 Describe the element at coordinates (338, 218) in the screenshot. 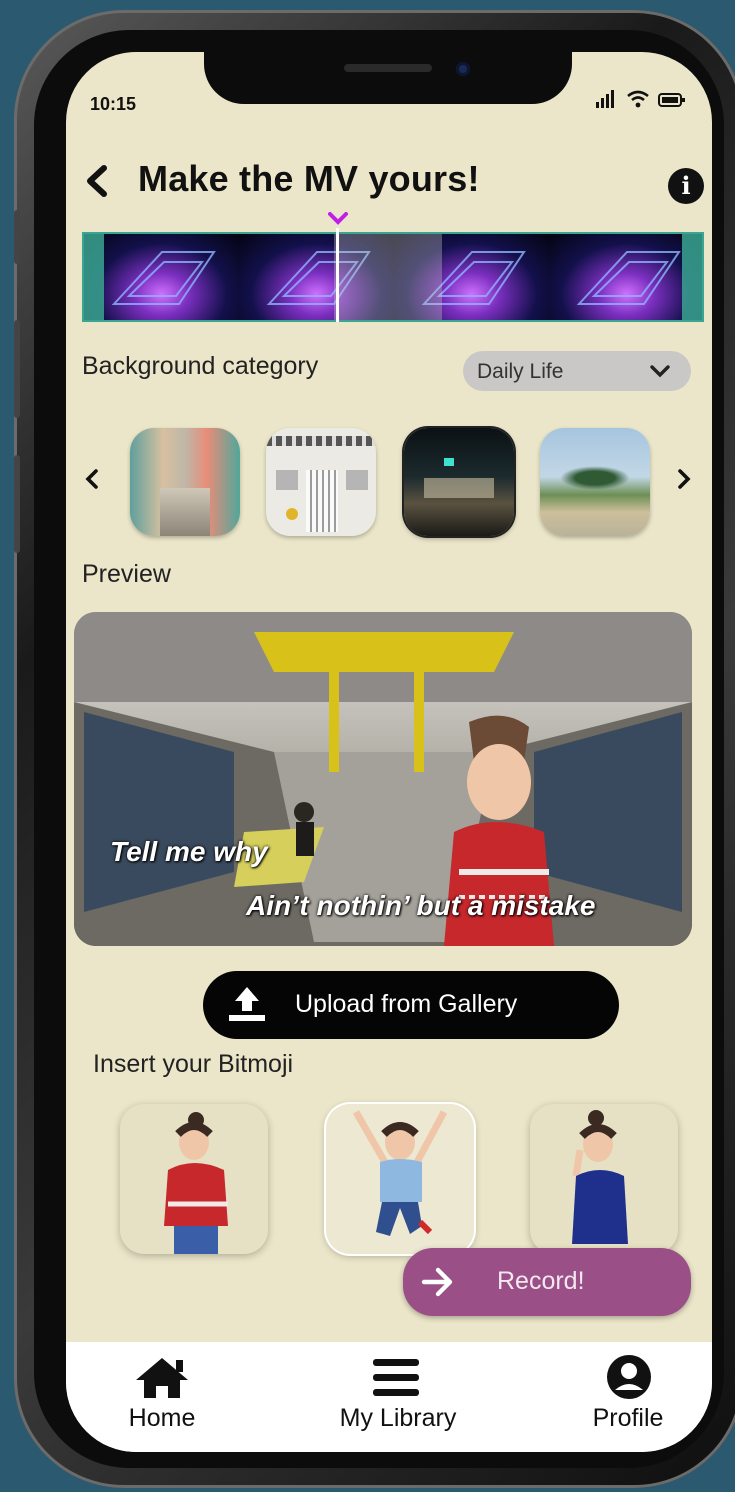

I see `playhead-marker-icon` at that location.